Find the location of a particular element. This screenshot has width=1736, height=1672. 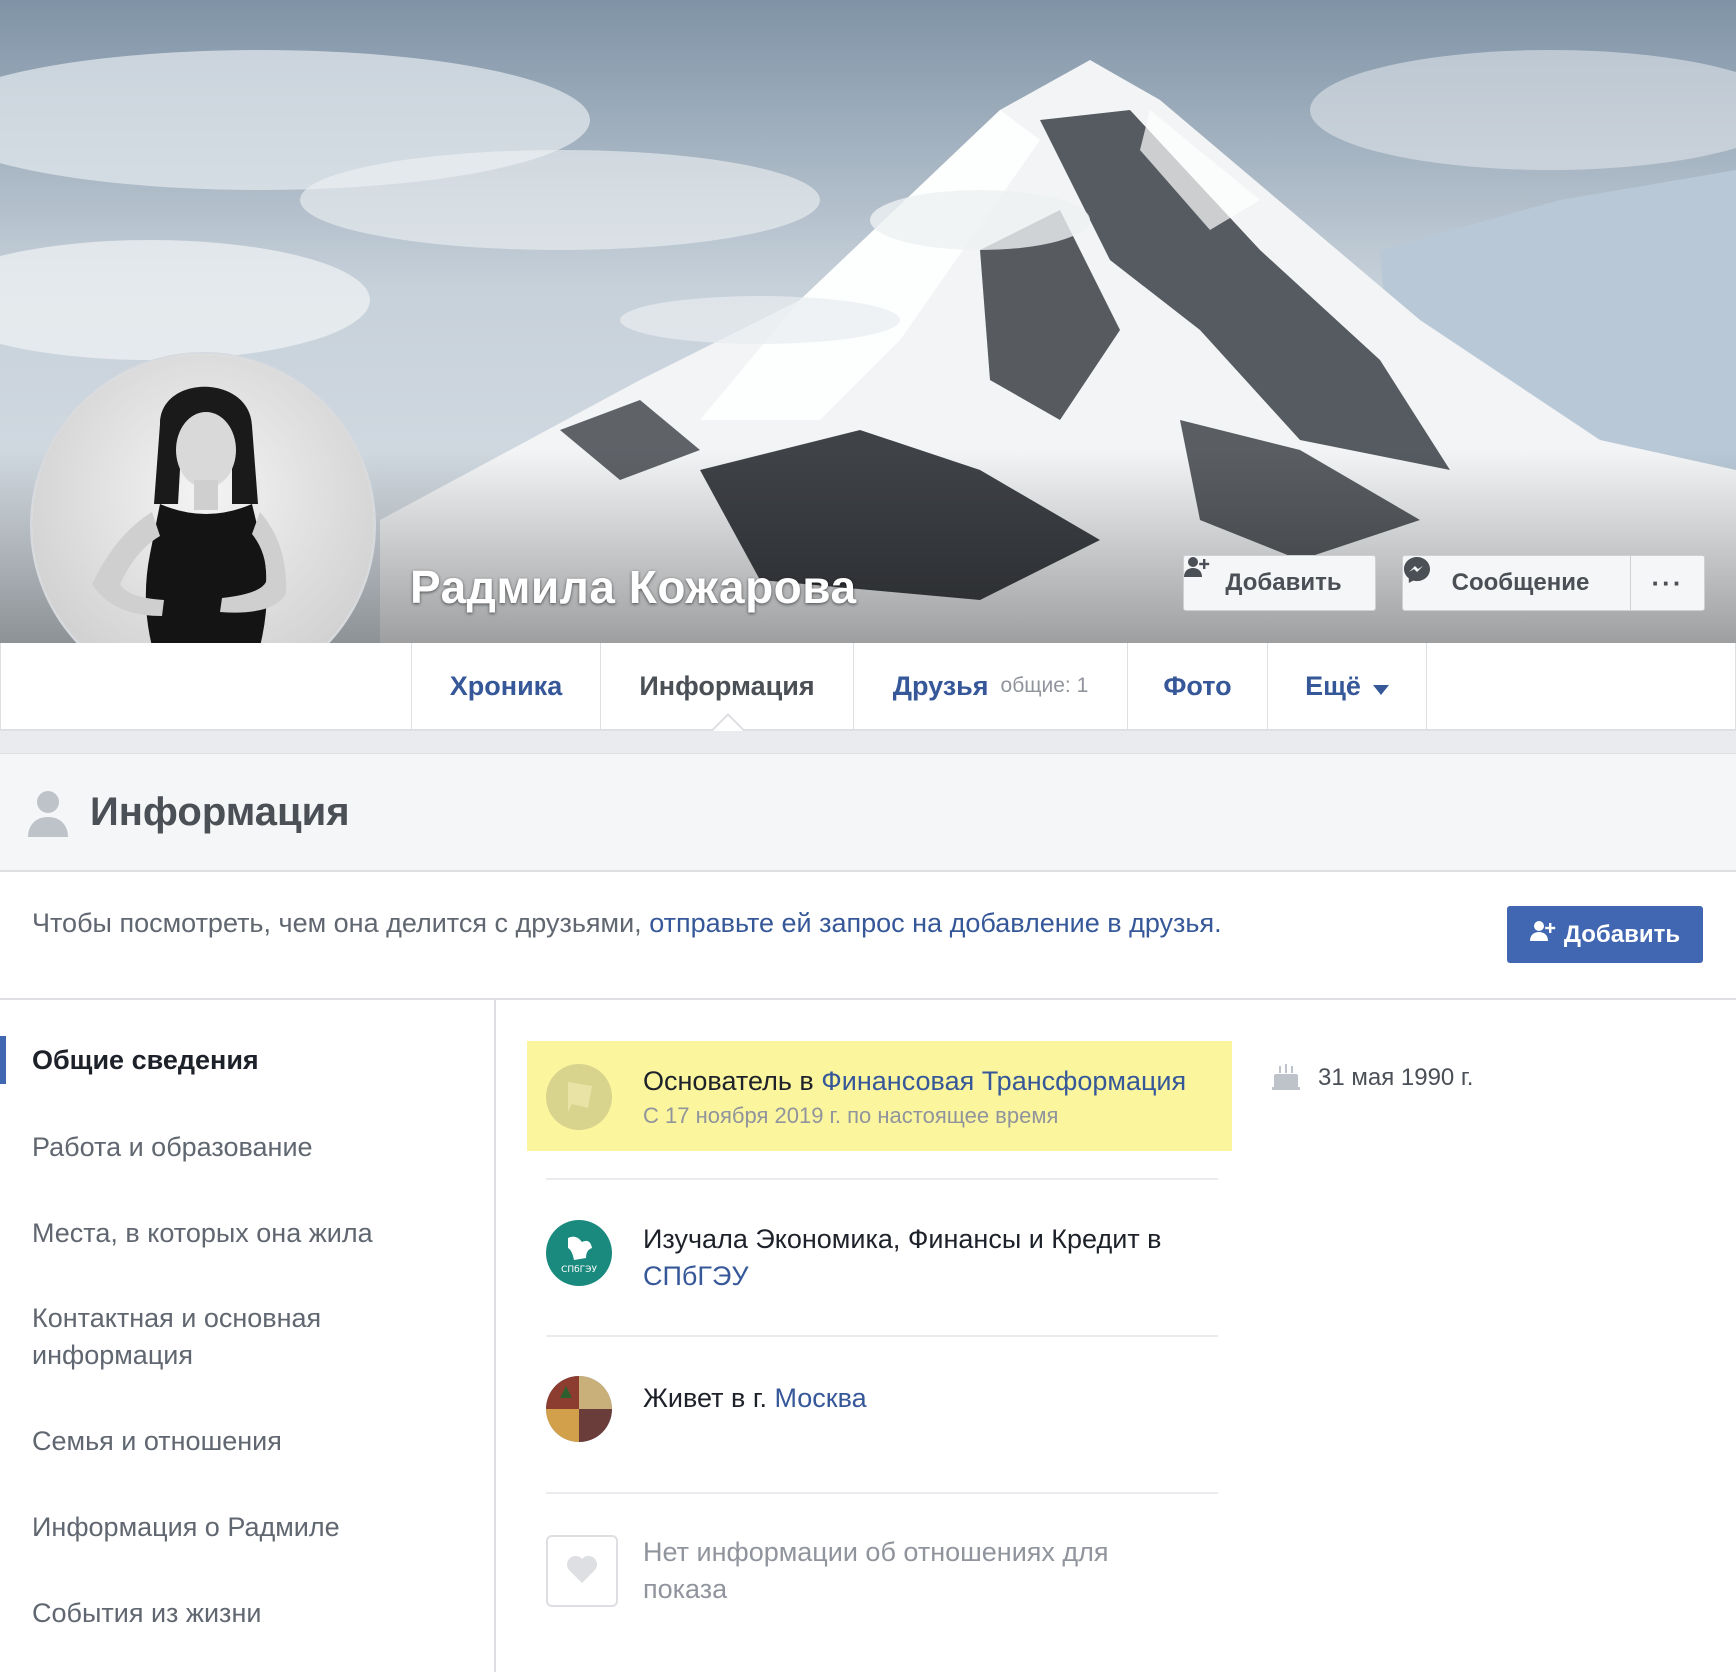

message-label: Сообщение is located at coordinates (1520, 582).